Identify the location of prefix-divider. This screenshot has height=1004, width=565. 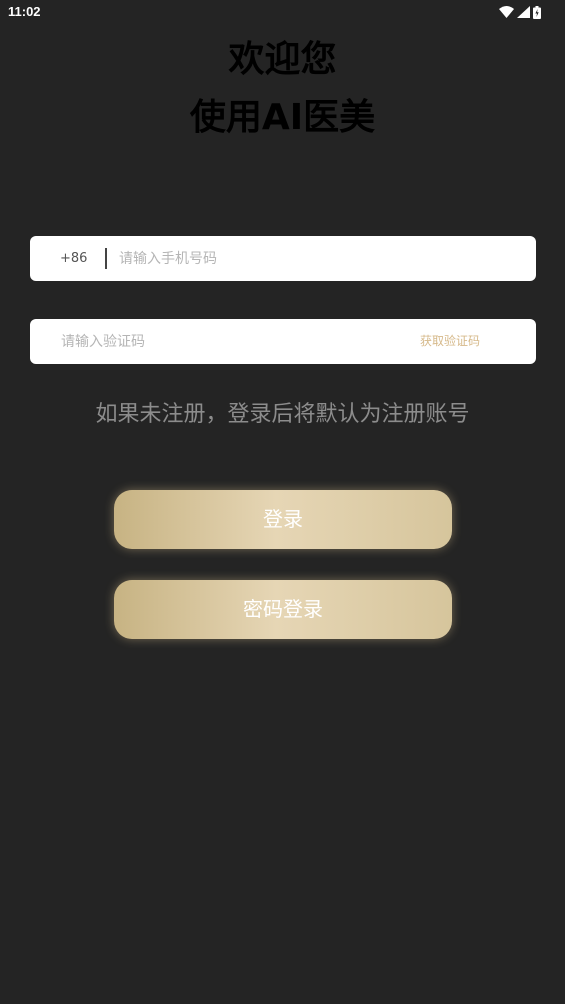
(106, 258).